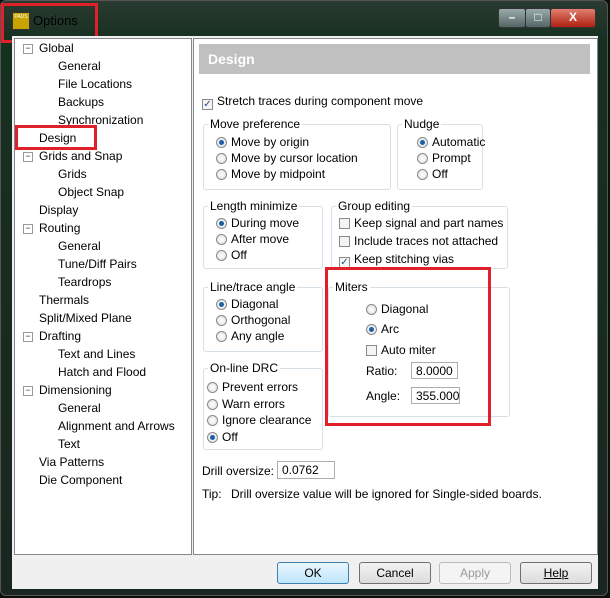 The image size is (610, 598). I want to click on angle-option: Any angle, so click(250, 336).